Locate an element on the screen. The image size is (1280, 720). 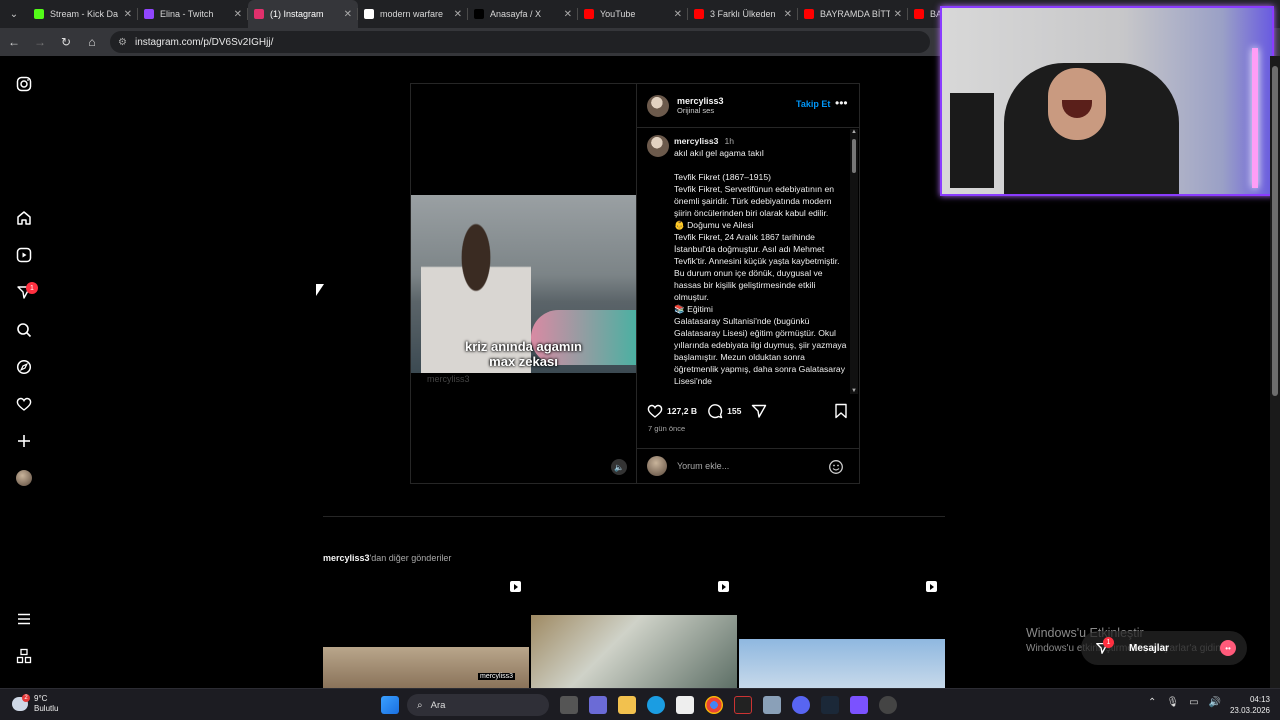
home-icon is located at coordinates (24, 218).